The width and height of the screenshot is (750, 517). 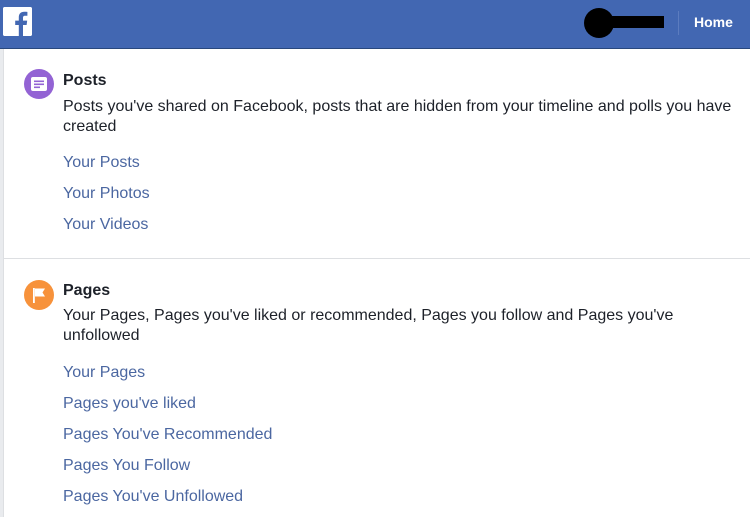 What do you see at coordinates (87, 290) in the screenshot?
I see `section-title: Pages` at bounding box center [87, 290].